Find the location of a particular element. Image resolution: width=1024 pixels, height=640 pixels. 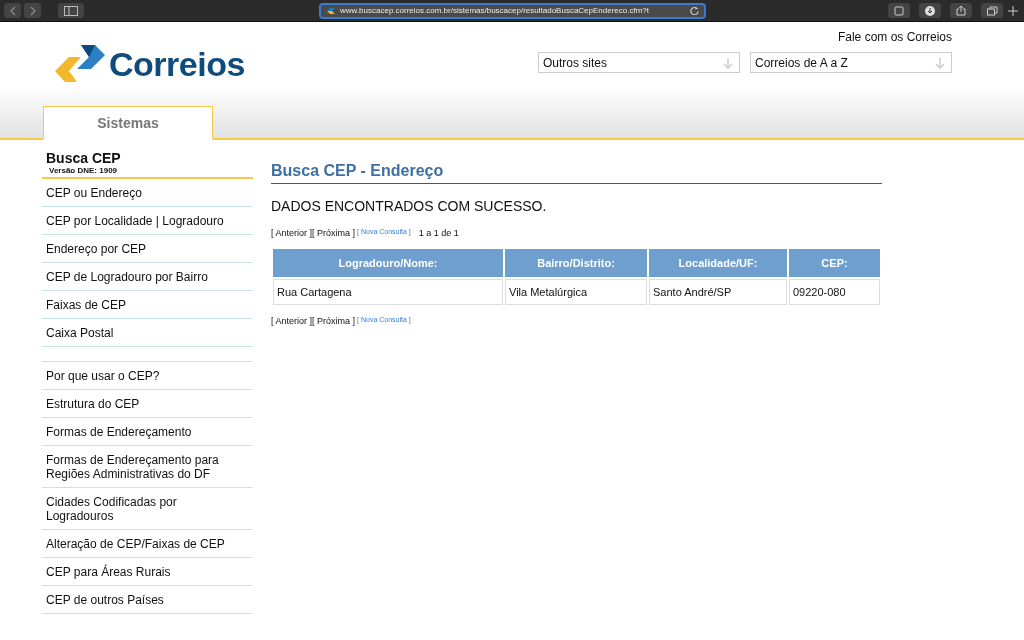

tab: Sistemas is located at coordinates (128, 123).